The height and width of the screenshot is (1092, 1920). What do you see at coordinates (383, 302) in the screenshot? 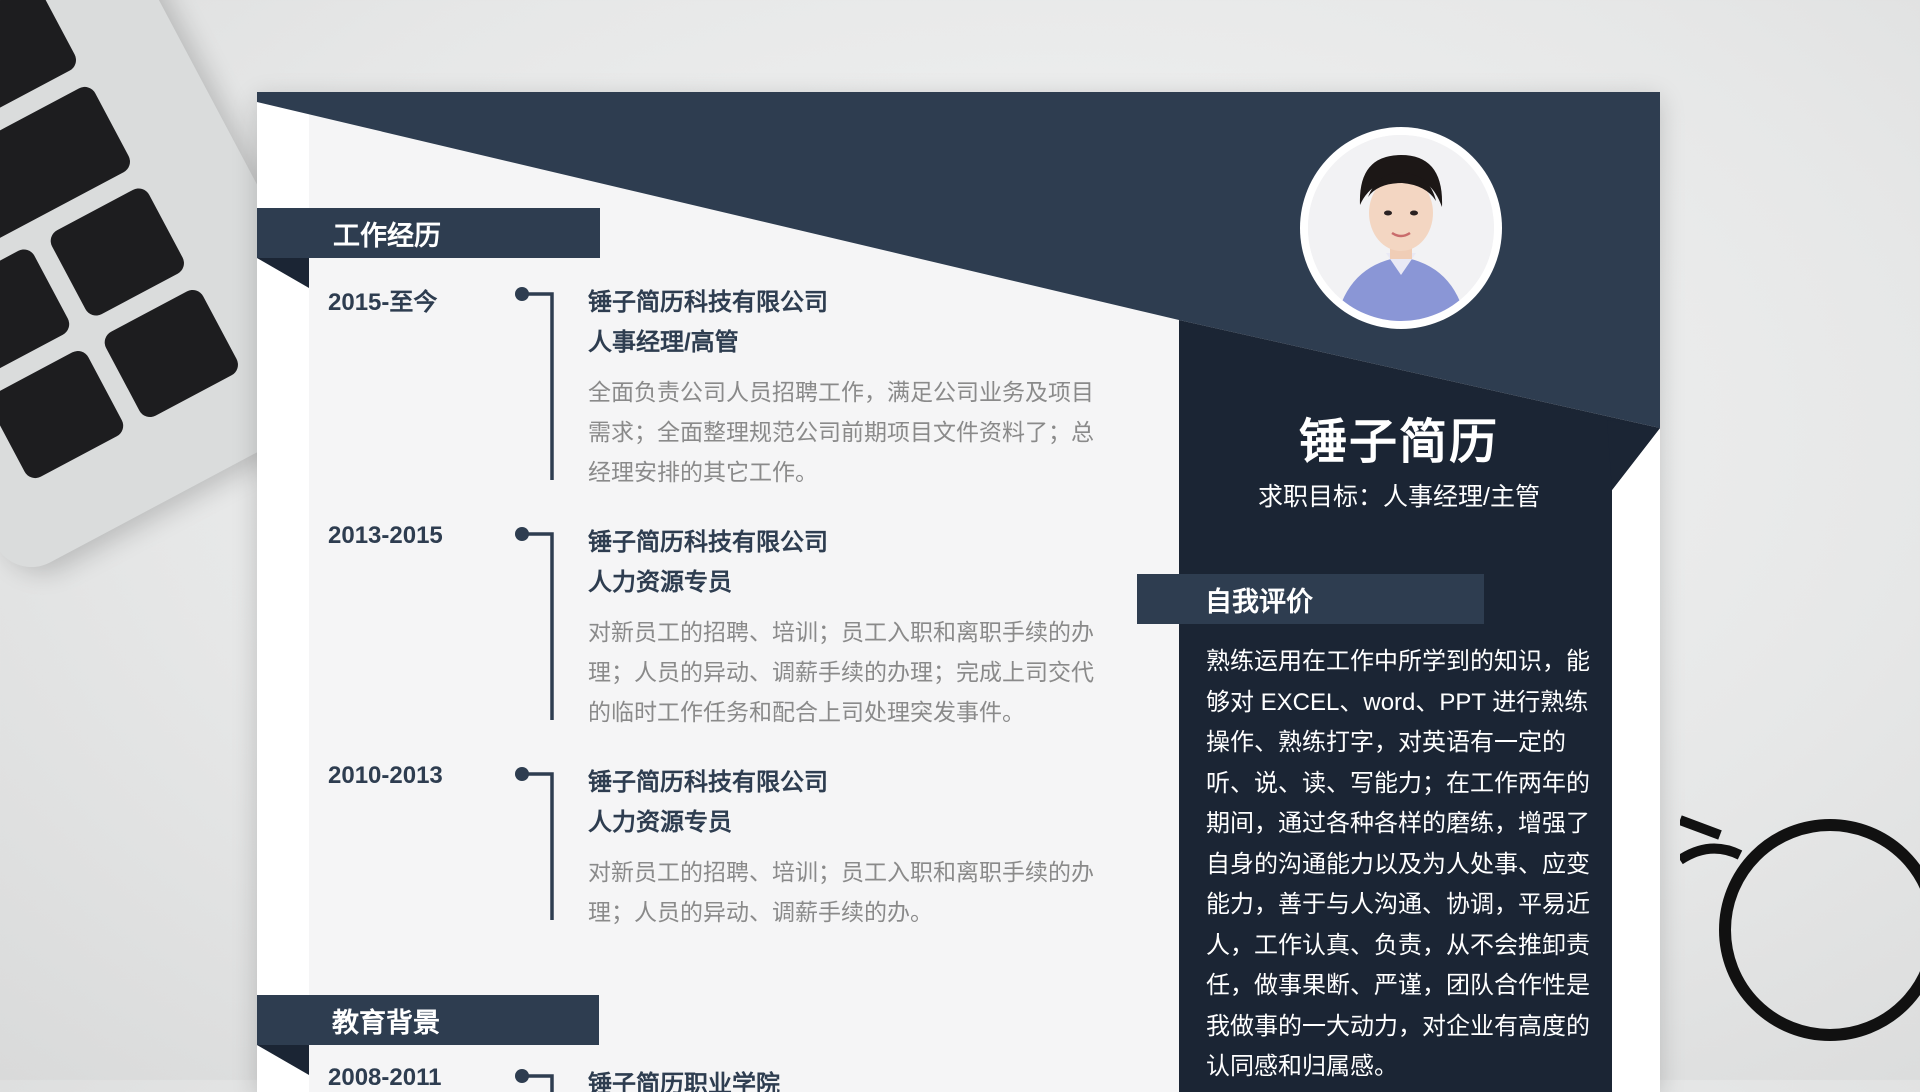
I see `job-period: 2015-至今` at bounding box center [383, 302].